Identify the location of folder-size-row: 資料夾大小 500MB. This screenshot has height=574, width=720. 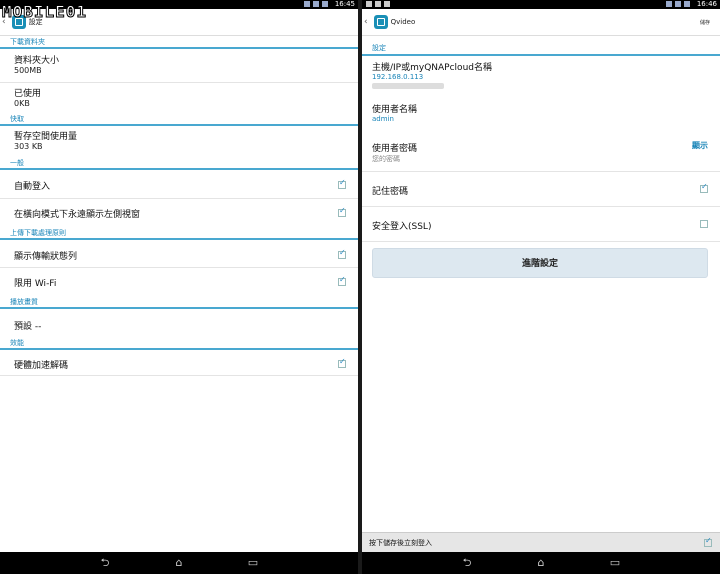
(179, 66).